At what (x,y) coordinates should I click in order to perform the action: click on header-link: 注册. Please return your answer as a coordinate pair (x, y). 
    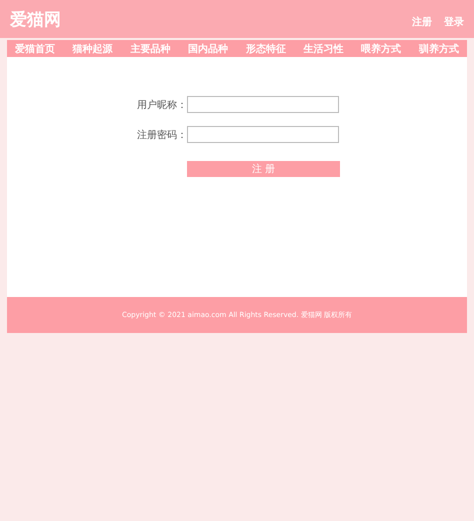
    Looking at the image, I should click on (422, 22).